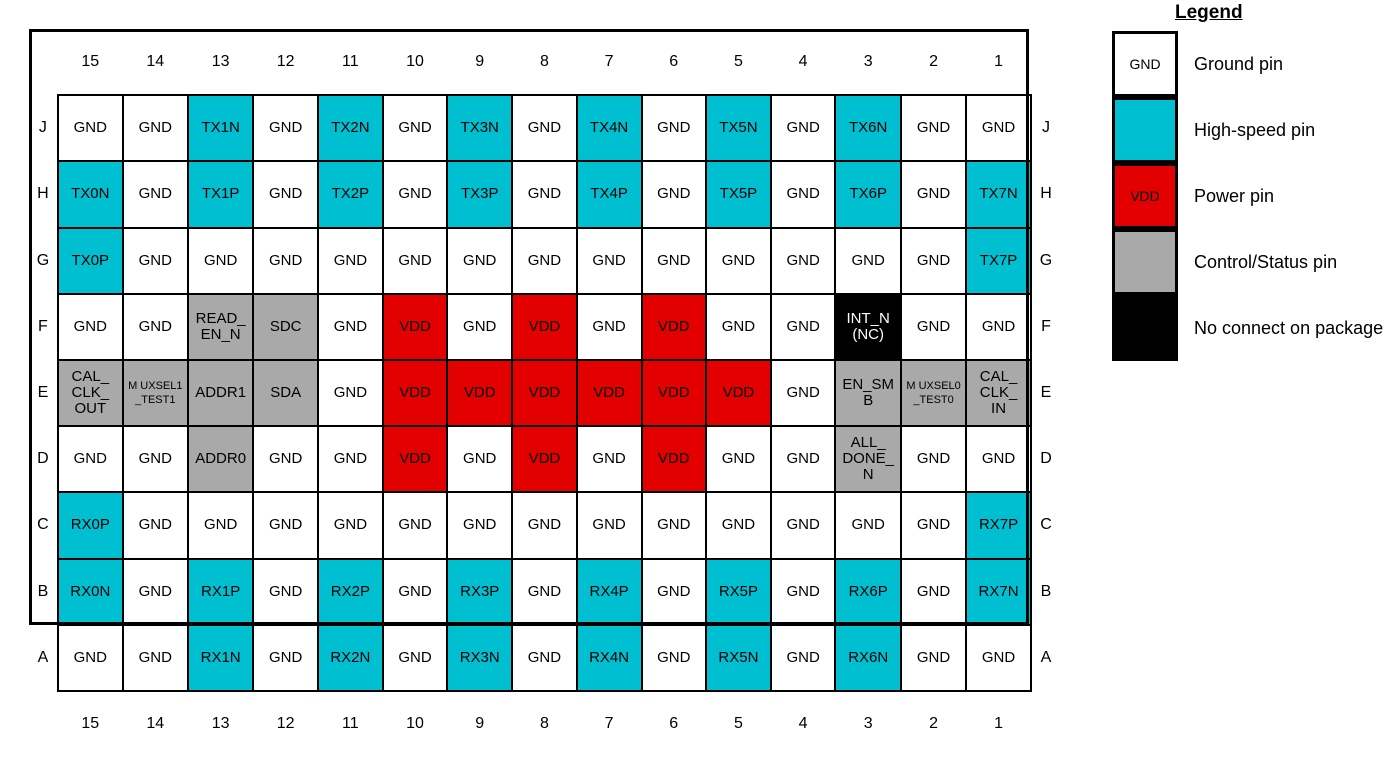  What do you see at coordinates (220, 393) in the screenshot?
I see `pin-cell: ADDR1` at bounding box center [220, 393].